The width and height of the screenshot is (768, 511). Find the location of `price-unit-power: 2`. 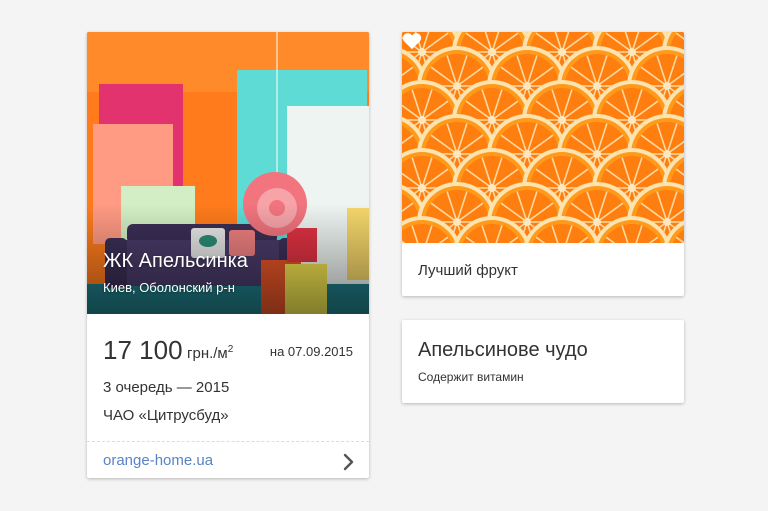

price-unit-power: 2 is located at coordinates (230, 349).